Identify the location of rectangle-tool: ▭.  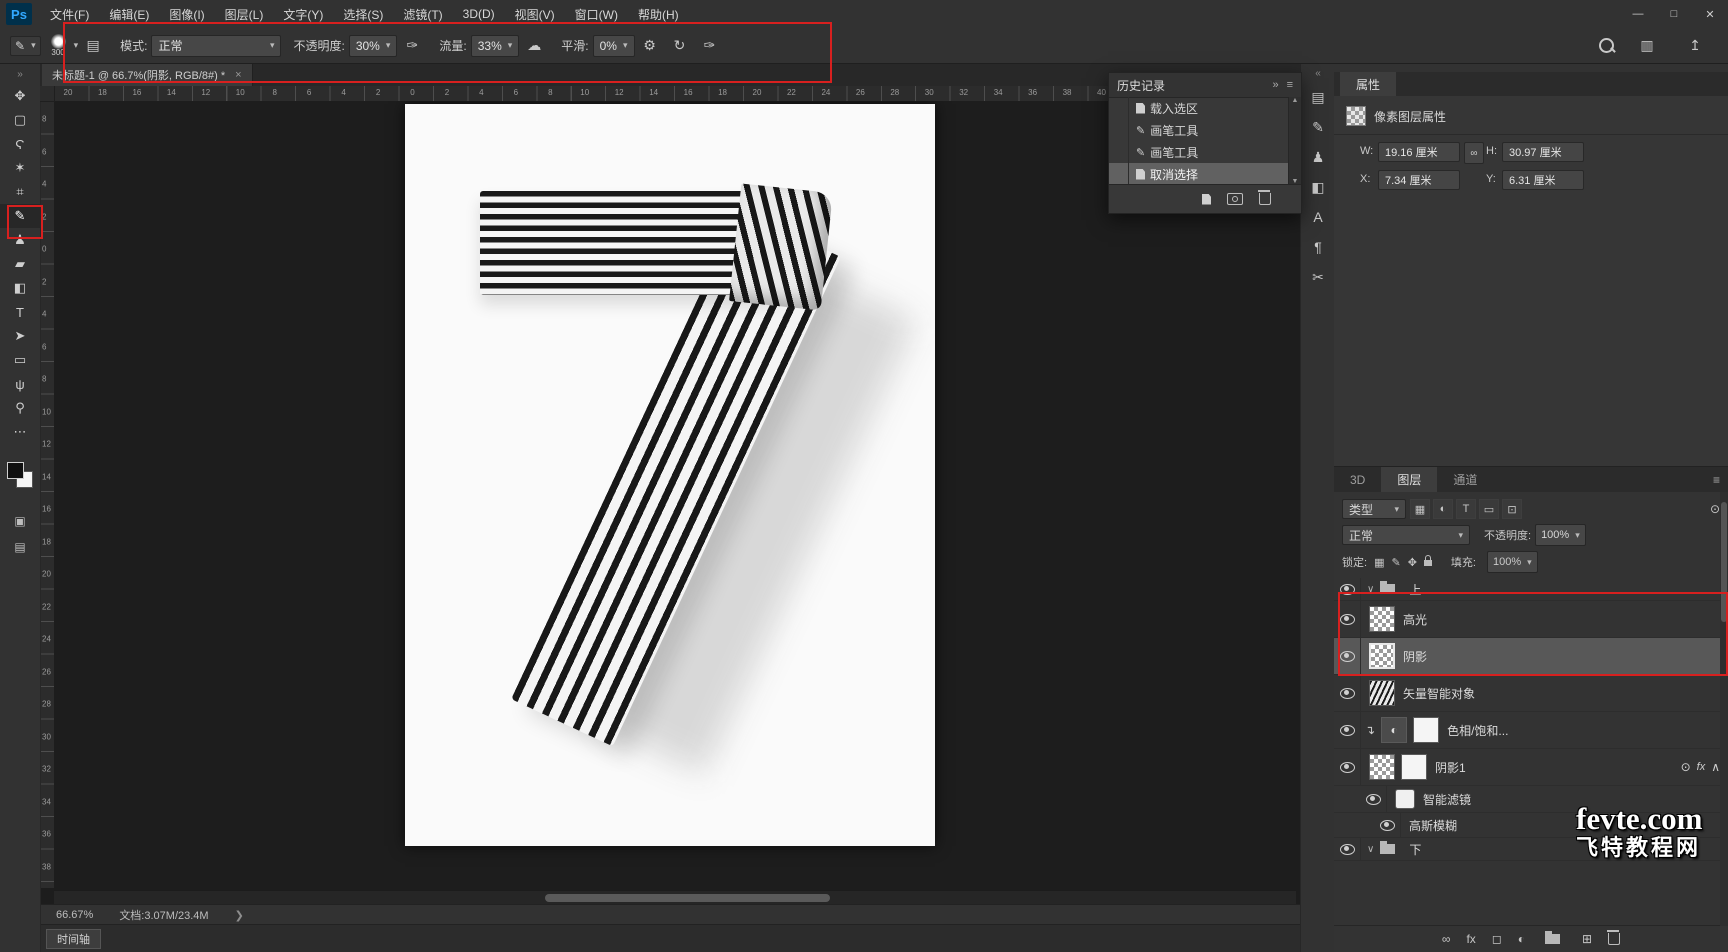
(20, 360).